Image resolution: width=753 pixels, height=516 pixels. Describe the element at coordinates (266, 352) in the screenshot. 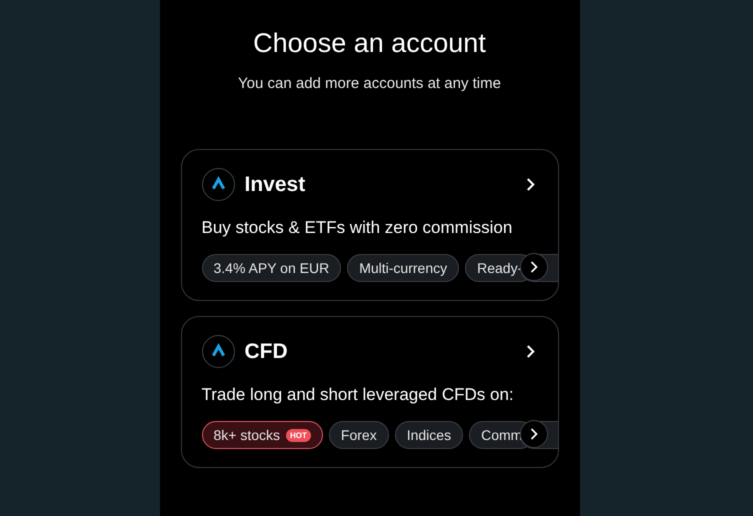

I see `account-name: CFD` at that location.